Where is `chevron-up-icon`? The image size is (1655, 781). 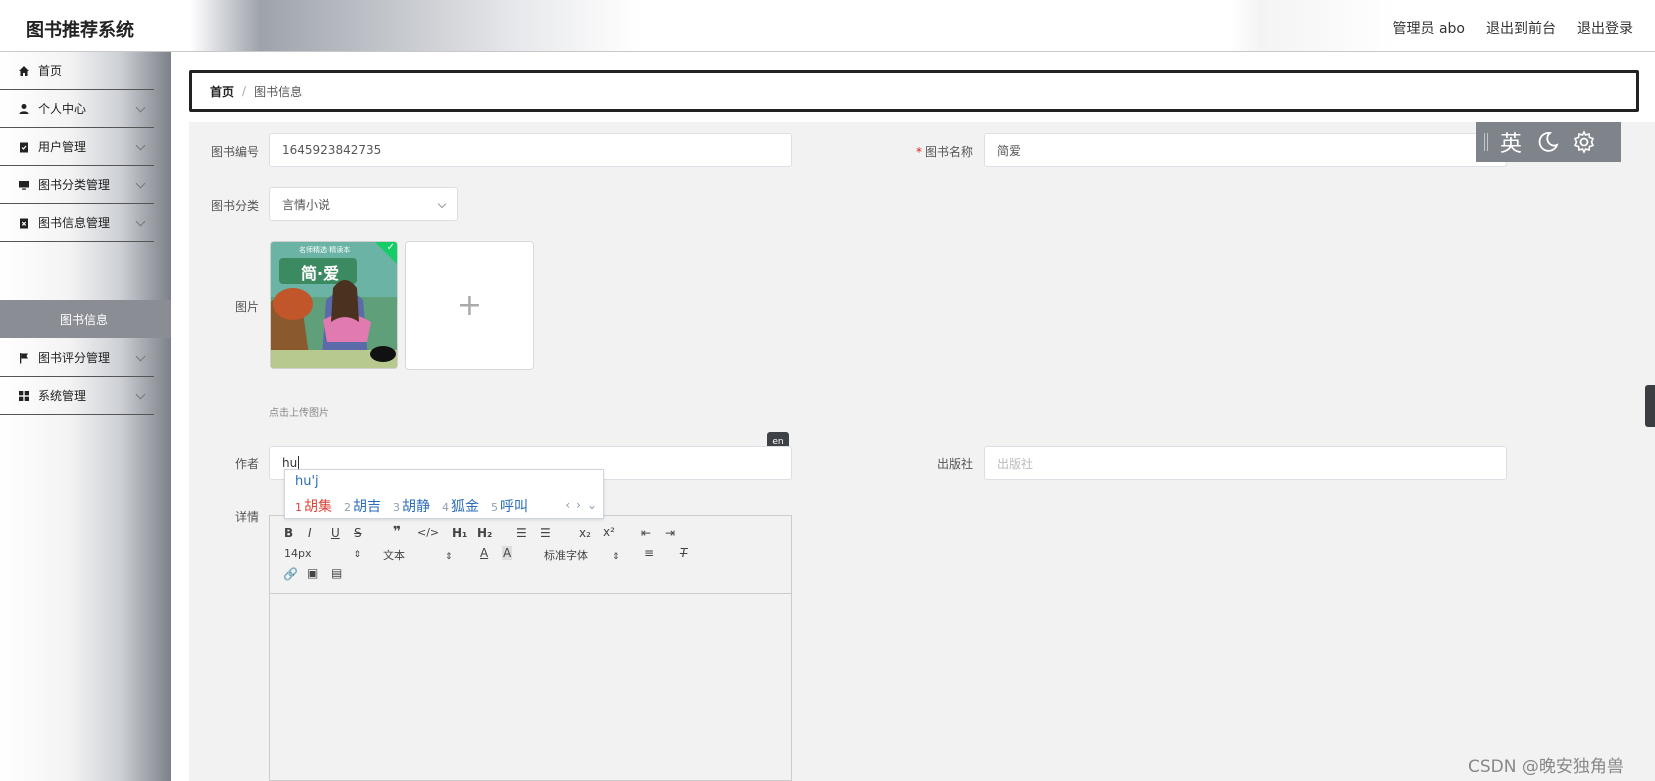 chevron-up-icon is located at coordinates (140, 221).